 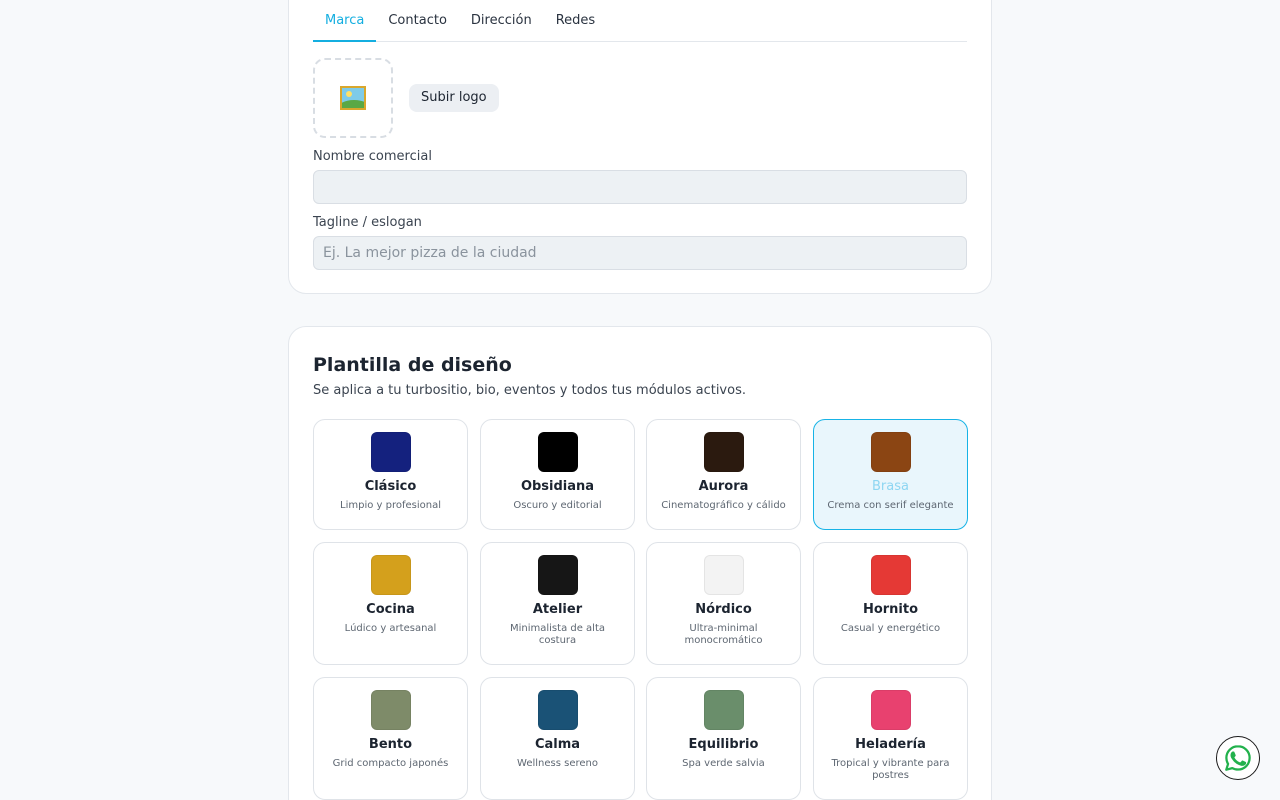 I want to click on template-name: Brasa, so click(x=890, y=486).